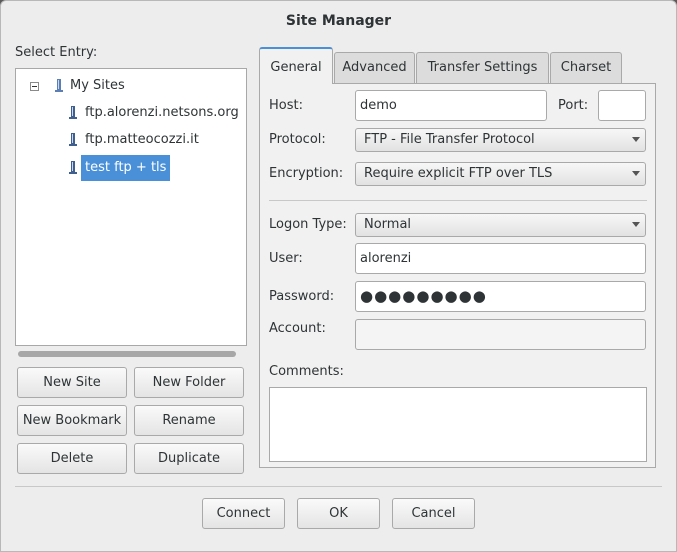 The image size is (677, 552). Describe the element at coordinates (189, 458) in the screenshot. I see `duplicate-button: Duplicate` at that location.